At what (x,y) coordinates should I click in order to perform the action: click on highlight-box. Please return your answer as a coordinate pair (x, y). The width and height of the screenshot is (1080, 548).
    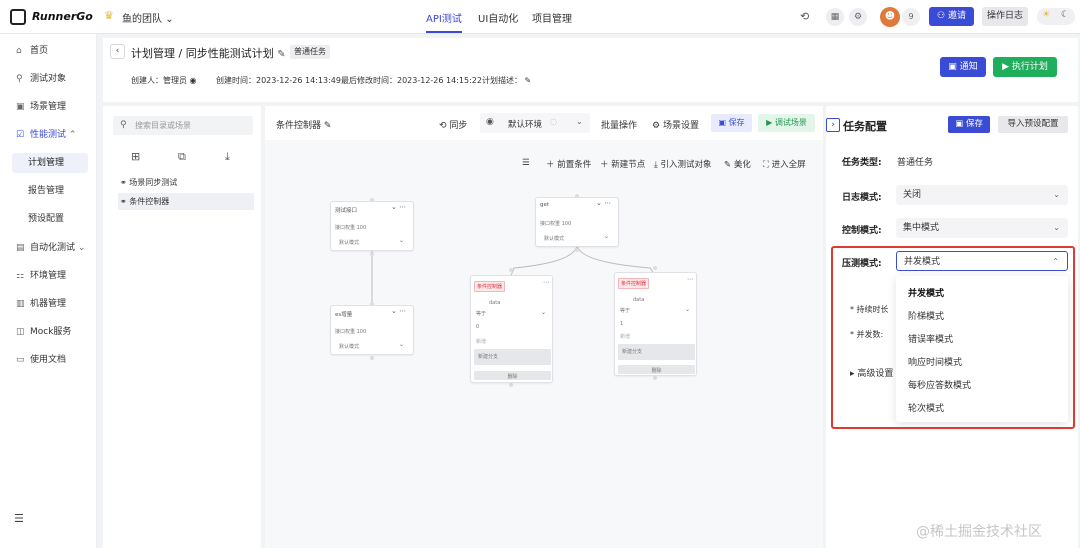
    Looking at the image, I should click on (953, 337).